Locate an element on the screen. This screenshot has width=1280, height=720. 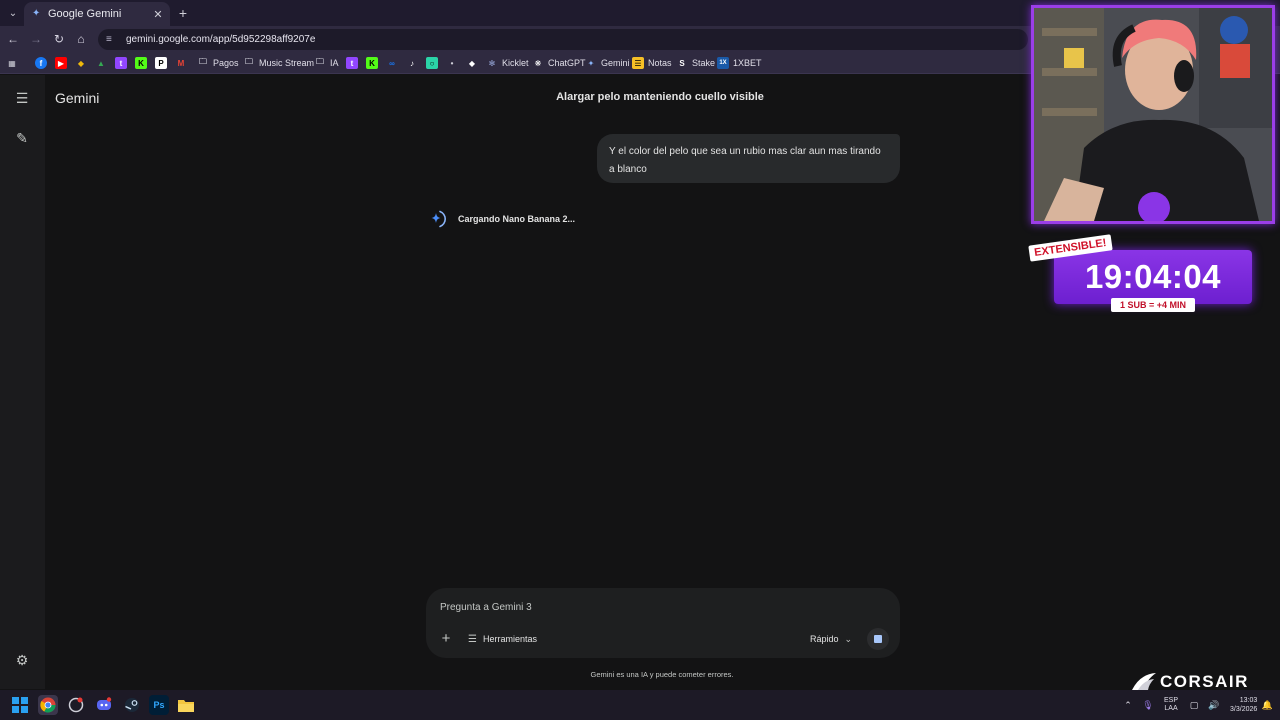
tools-button: ☰ Herramientas is located at coordinates (502, 639).